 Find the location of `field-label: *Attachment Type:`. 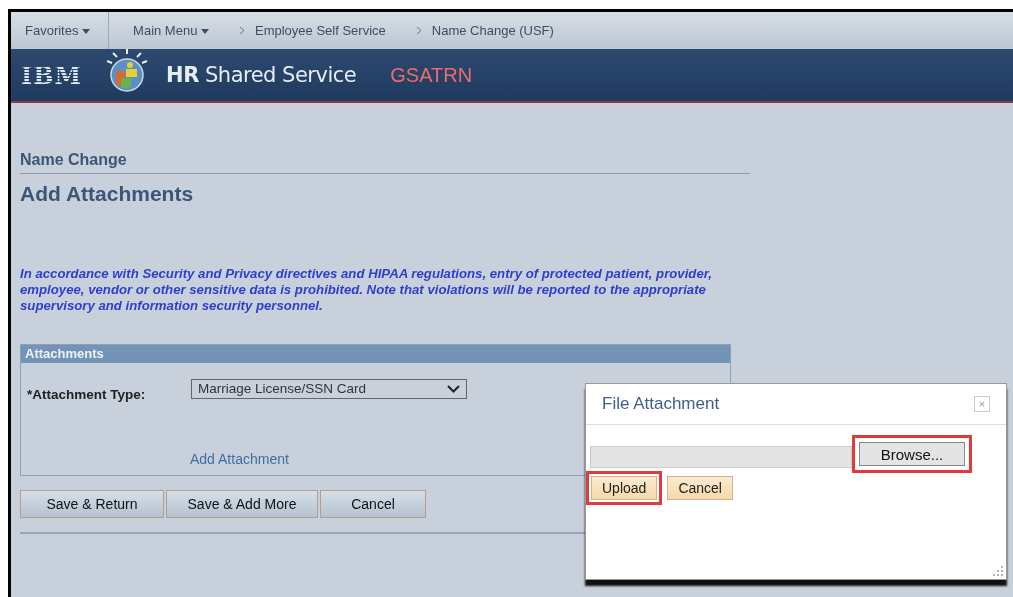

field-label: *Attachment Type: is located at coordinates (87, 394).